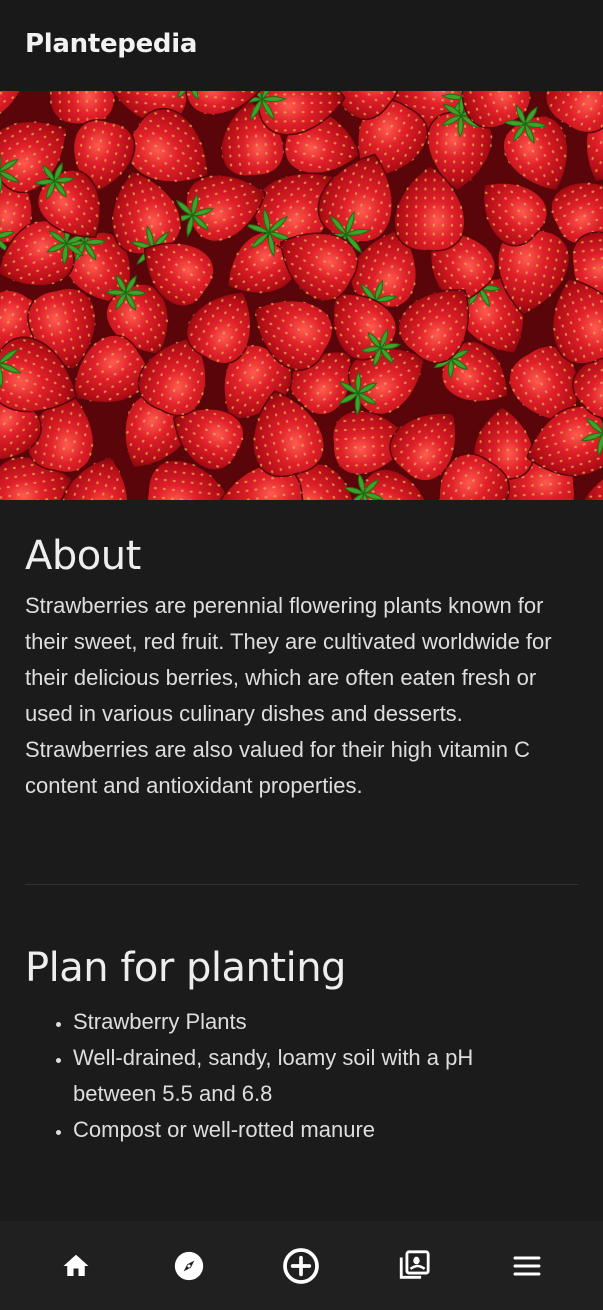 Image resolution: width=603 pixels, height=1310 pixels. What do you see at coordinates (301, 884) in the screenshot?
I see `section-divider` at bounding box center [301, 884].